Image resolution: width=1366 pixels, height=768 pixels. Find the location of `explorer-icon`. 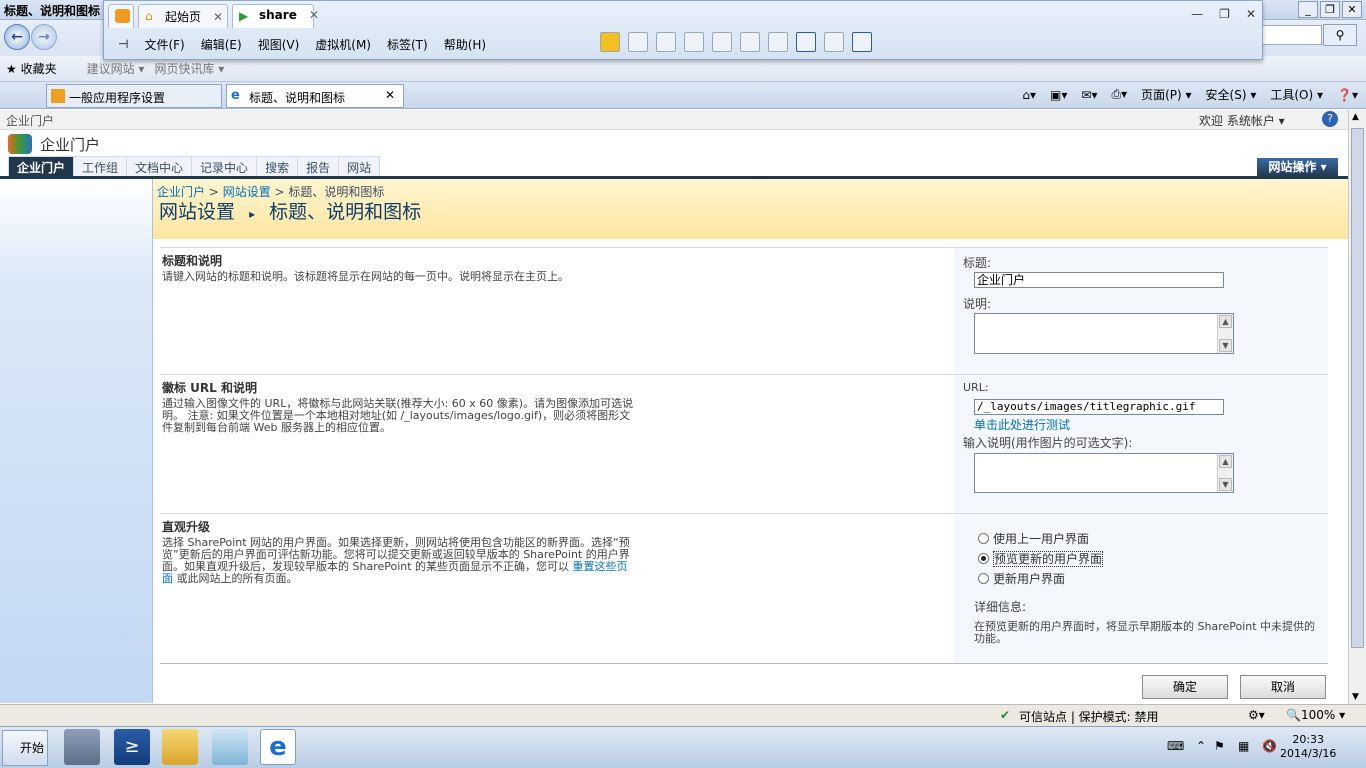

explorer-icon is located at coordinates (180, 747).